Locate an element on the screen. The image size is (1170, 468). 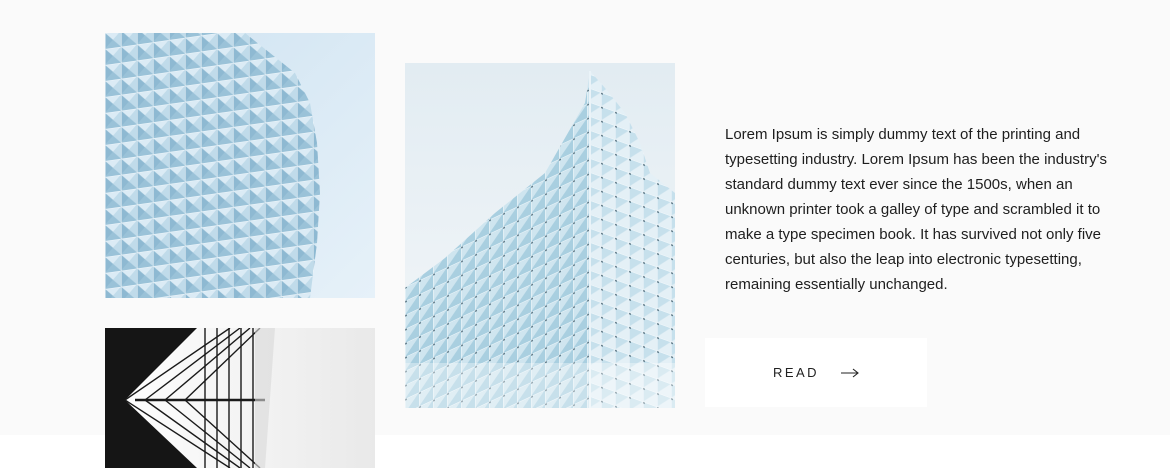
arrow-right-icon is located at coordinates (850, 373).